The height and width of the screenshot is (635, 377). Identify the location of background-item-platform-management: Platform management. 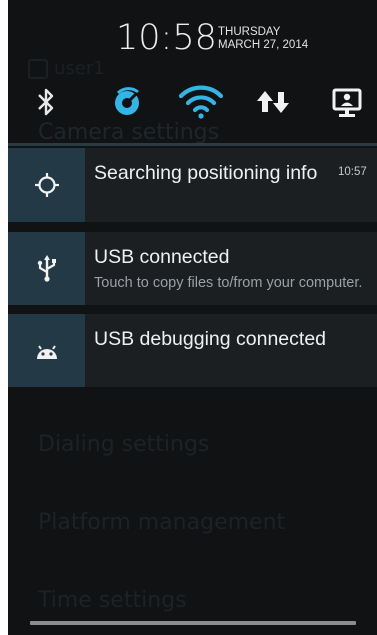
(162, 522).